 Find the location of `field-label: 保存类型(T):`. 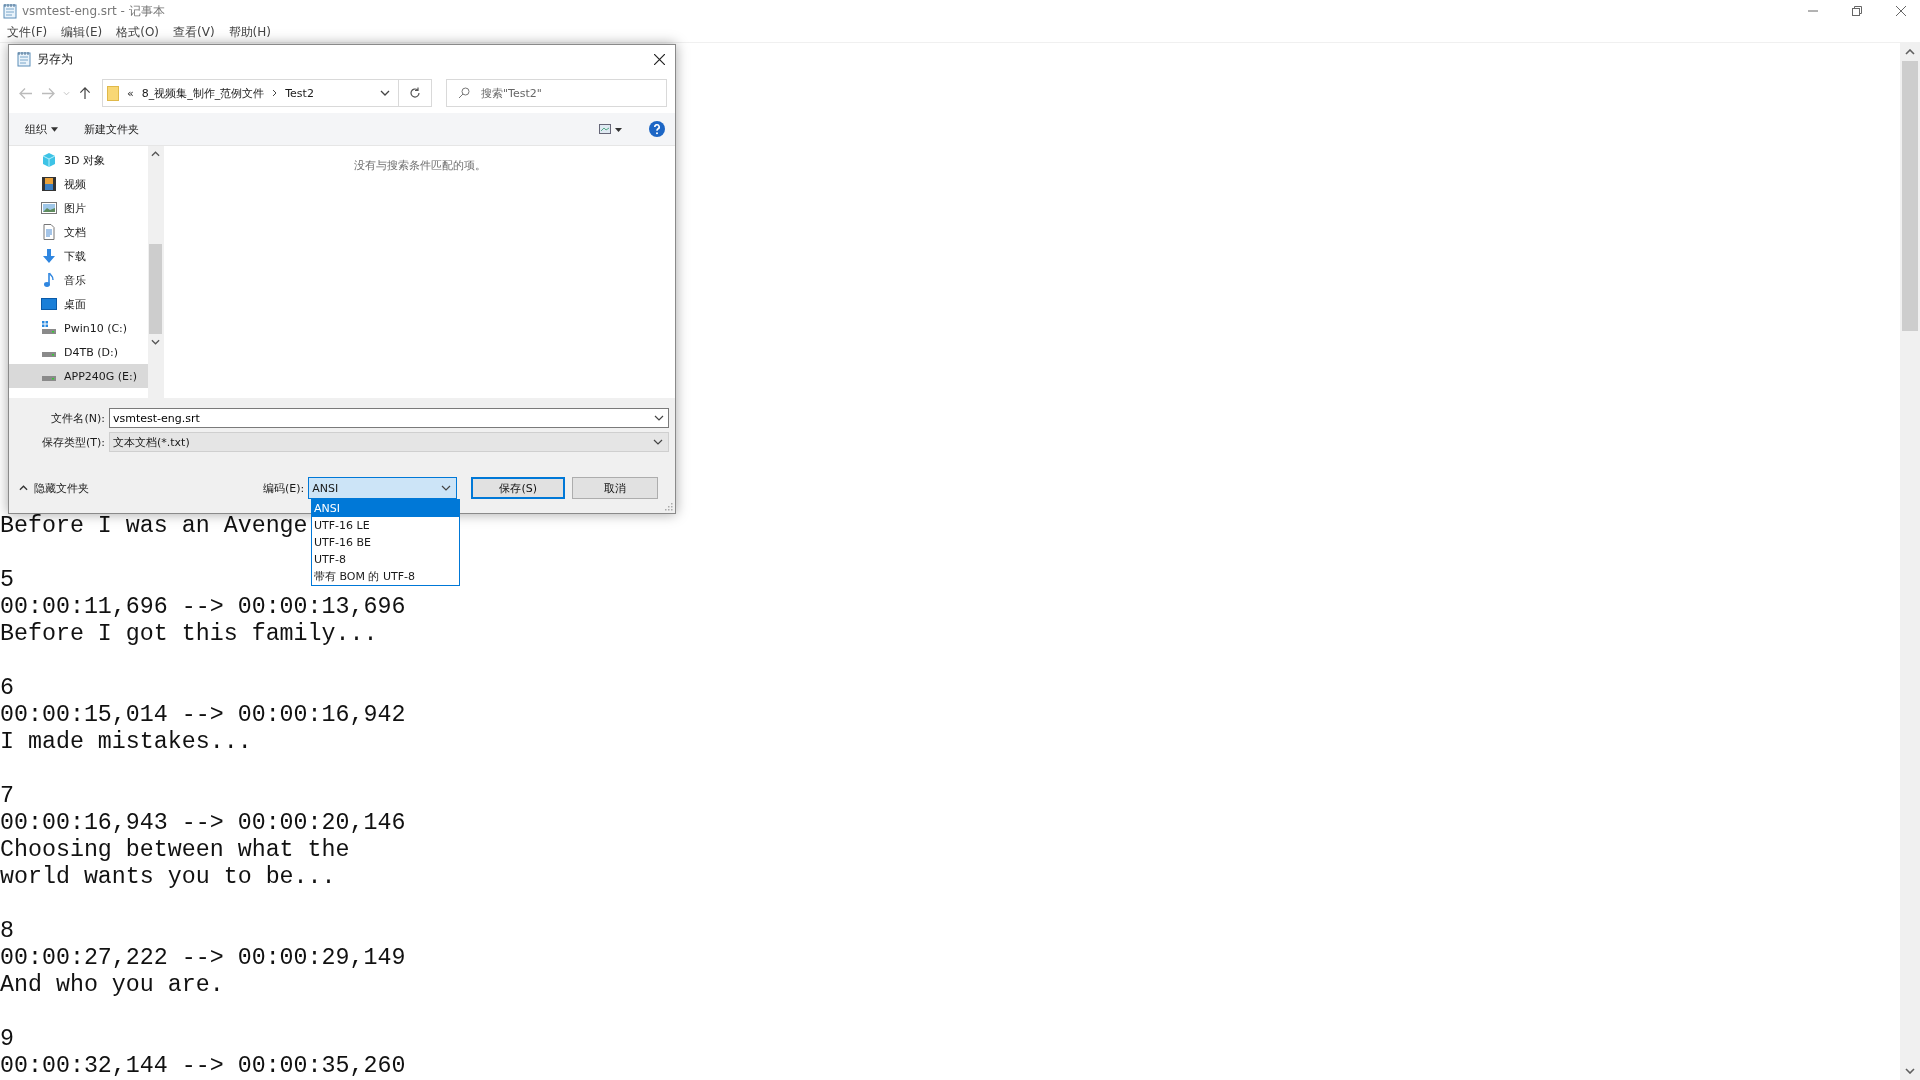

field-label: 保存类型(T): is located at coordinates (73, 442).